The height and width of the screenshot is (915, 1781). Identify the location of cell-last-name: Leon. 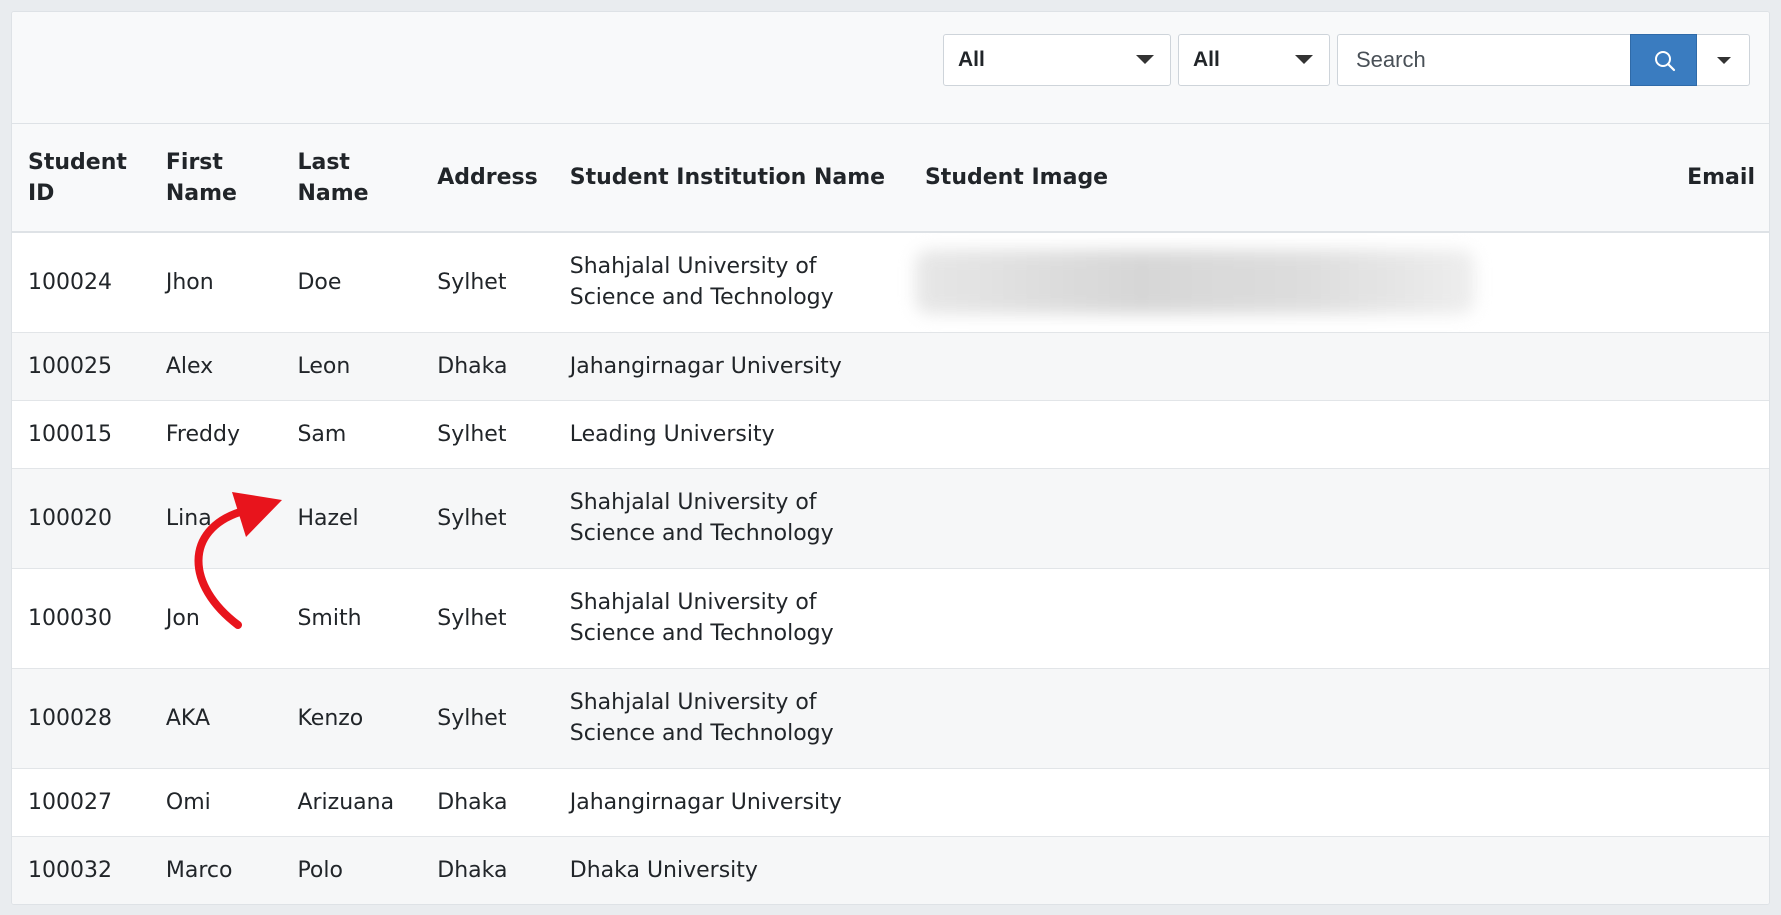
(351, 365).